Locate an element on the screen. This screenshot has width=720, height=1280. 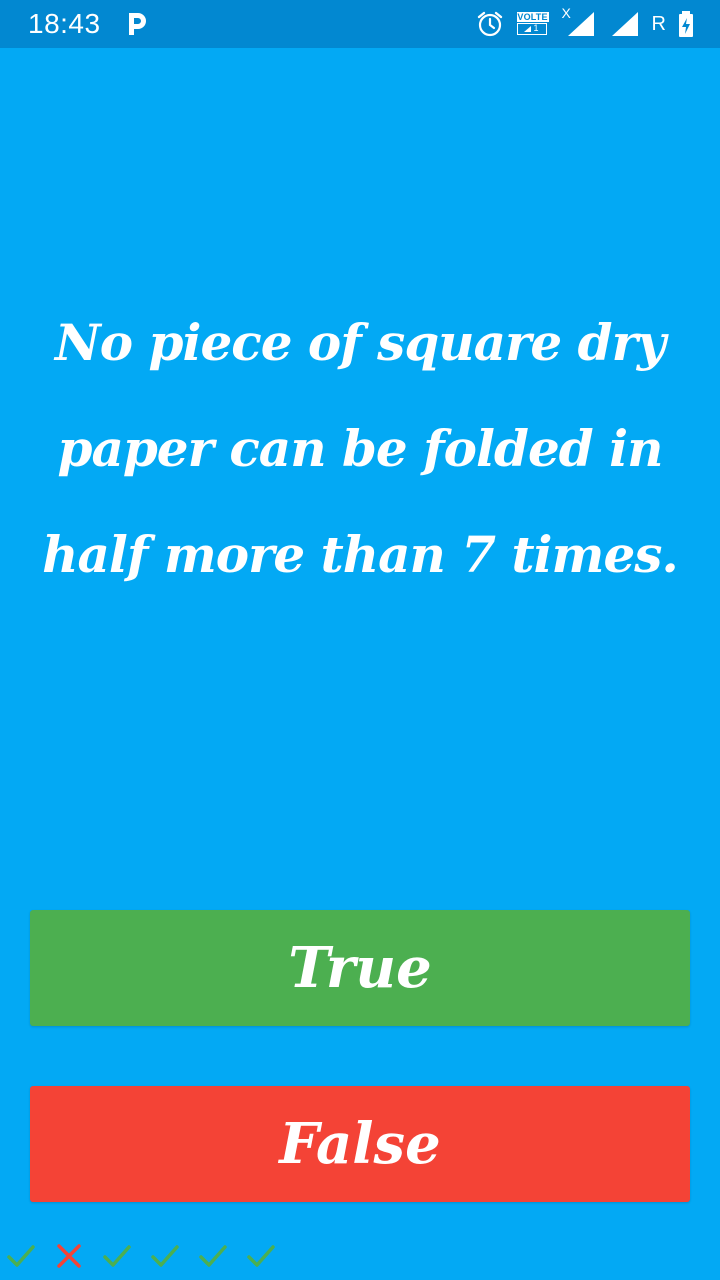
volte-icon: VOLTE 1 is located at coordinates (533, 24).